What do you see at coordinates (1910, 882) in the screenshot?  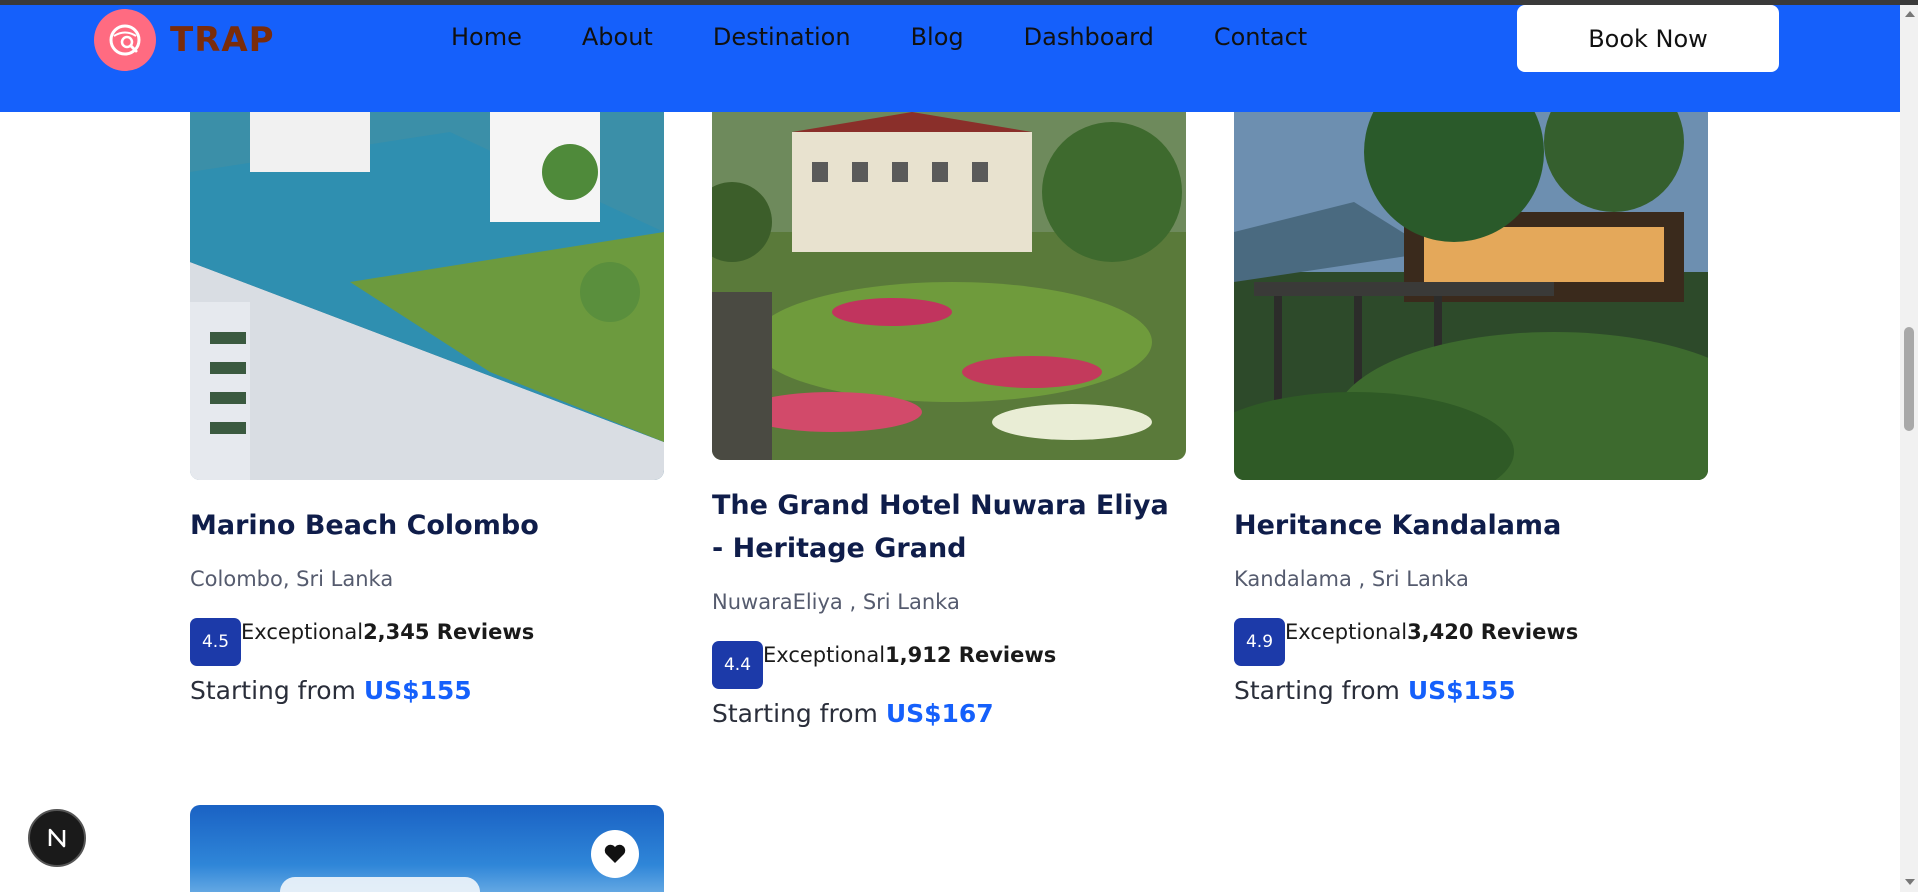 I see `scroll-down-icon` at bounding box center [1910, 882].